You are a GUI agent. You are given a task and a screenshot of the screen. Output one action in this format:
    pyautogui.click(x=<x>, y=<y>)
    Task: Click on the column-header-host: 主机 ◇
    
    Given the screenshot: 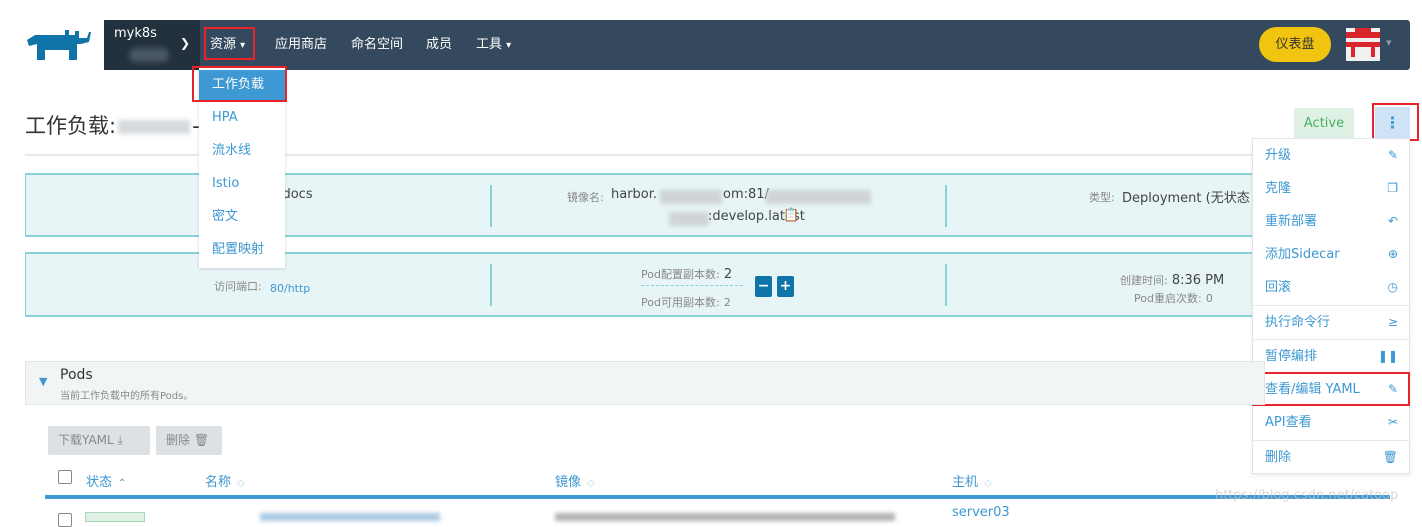 What is the action you would take?
    pyautogui.click(x=972, y=480)
    